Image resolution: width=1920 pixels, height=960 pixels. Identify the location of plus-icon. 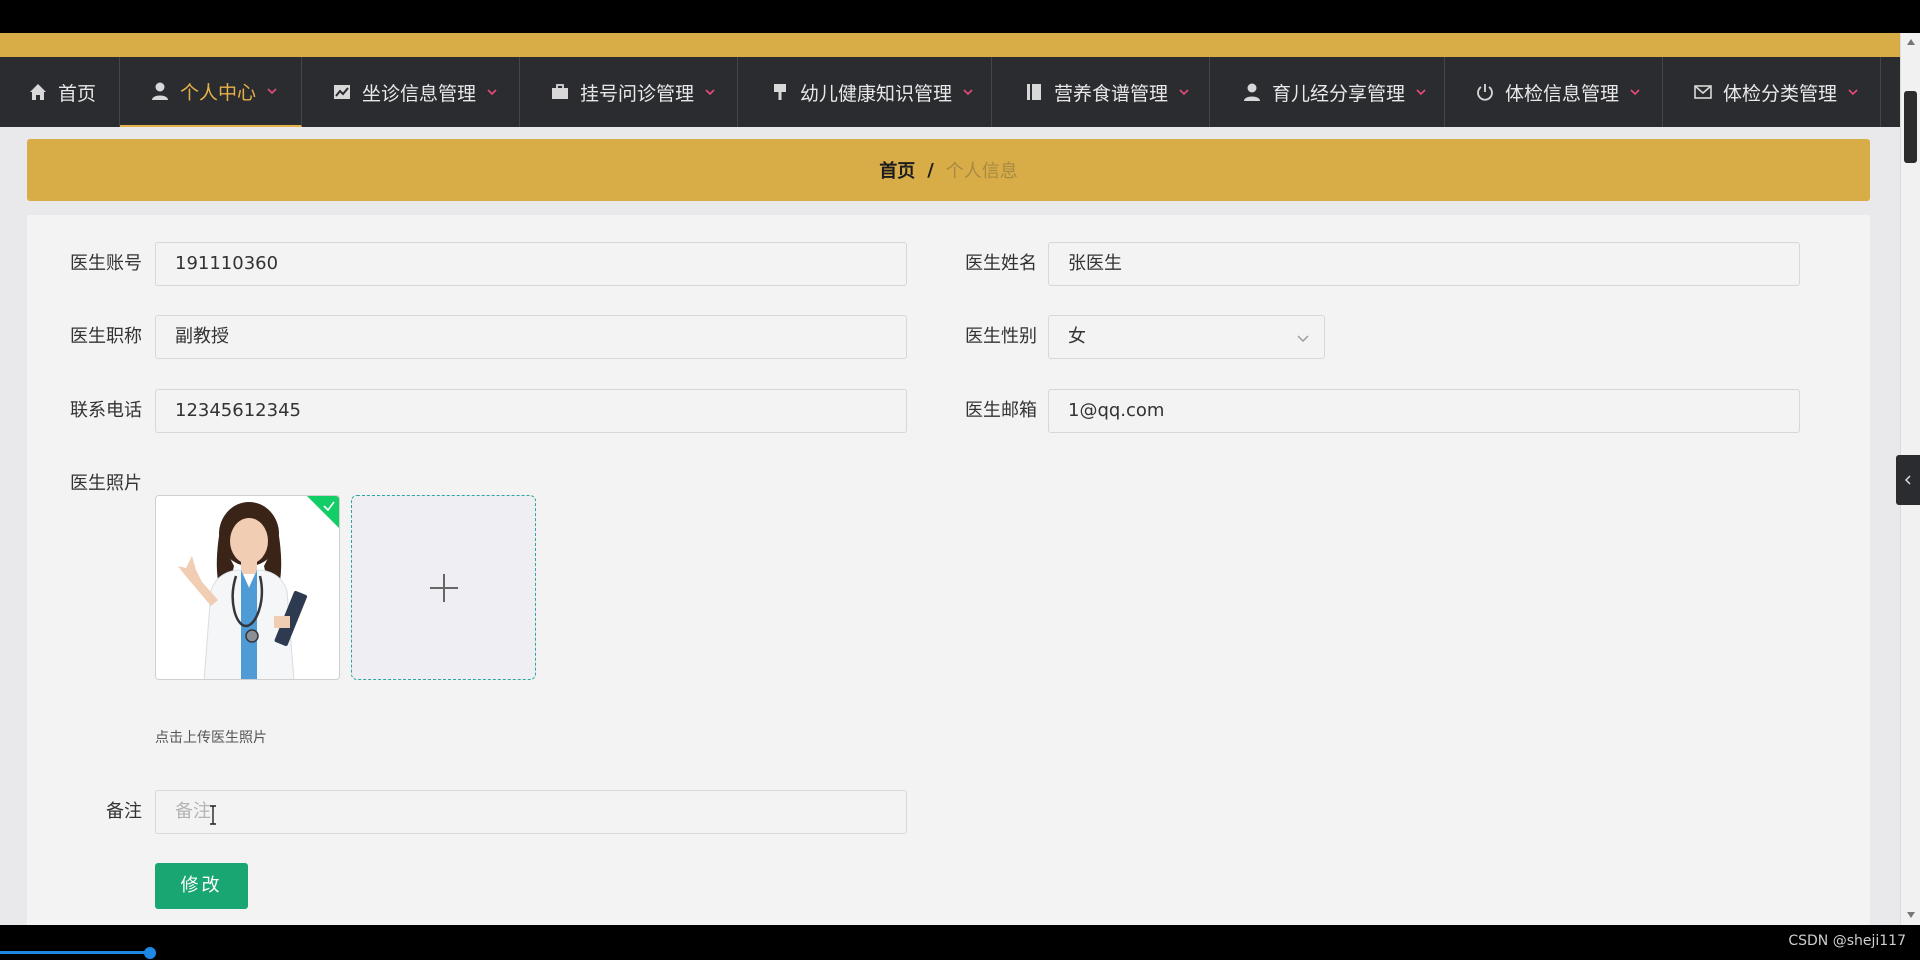
(443, 587).